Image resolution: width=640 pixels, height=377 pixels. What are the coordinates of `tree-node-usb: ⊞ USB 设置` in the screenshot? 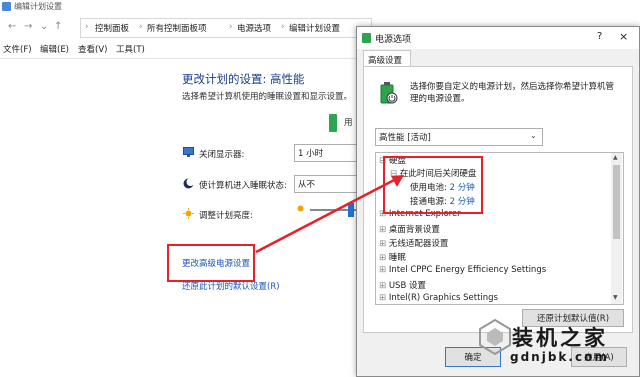 It's located at (402, 285).